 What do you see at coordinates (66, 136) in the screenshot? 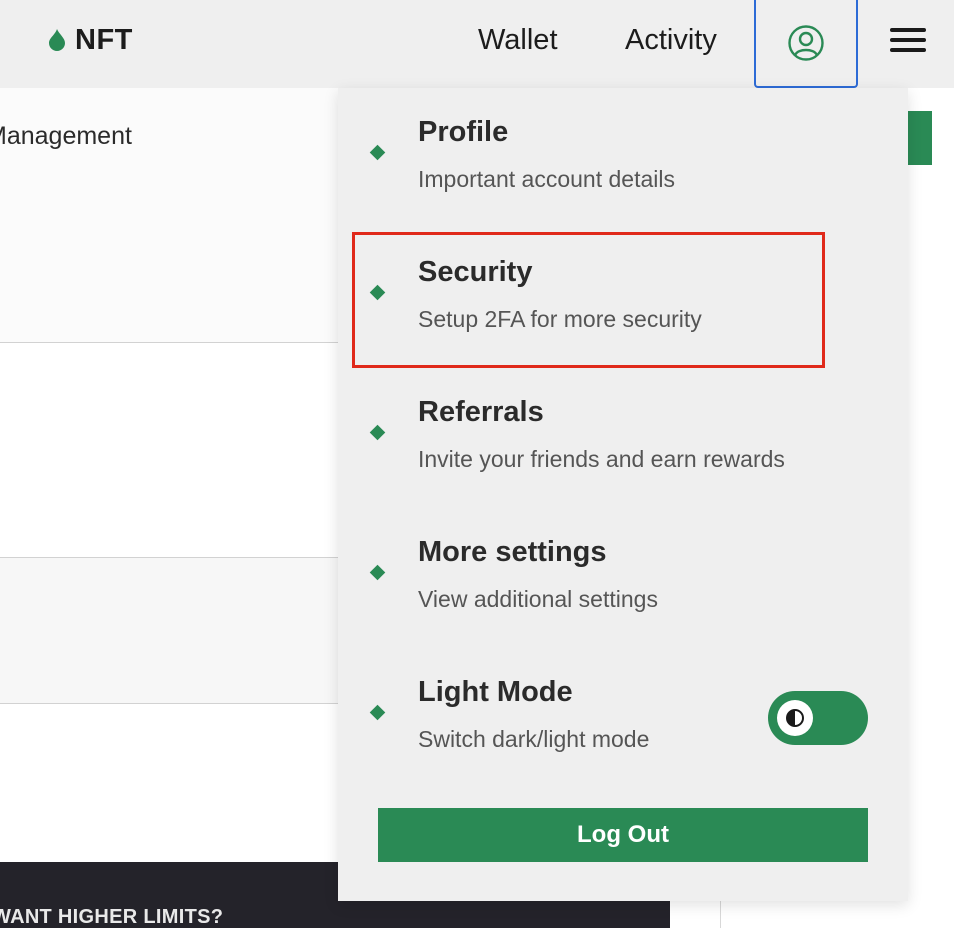
I see `section-title: Management` at bounding box center [66, 136].